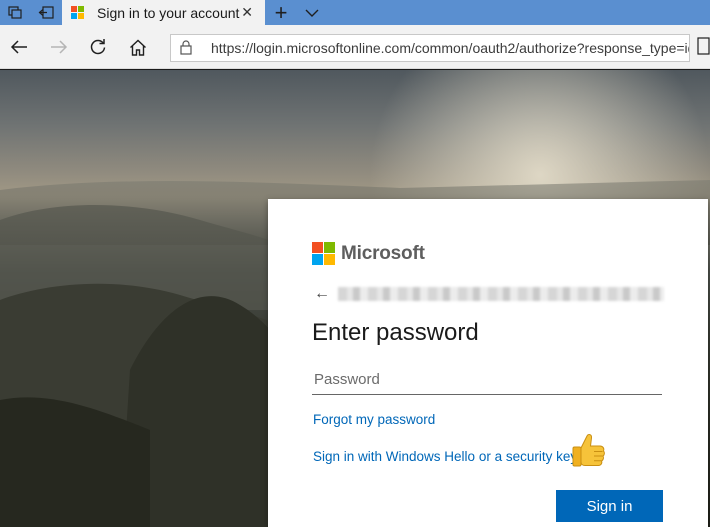  I want to click on microsoft-logo: Microsoft, so click(368, 253).